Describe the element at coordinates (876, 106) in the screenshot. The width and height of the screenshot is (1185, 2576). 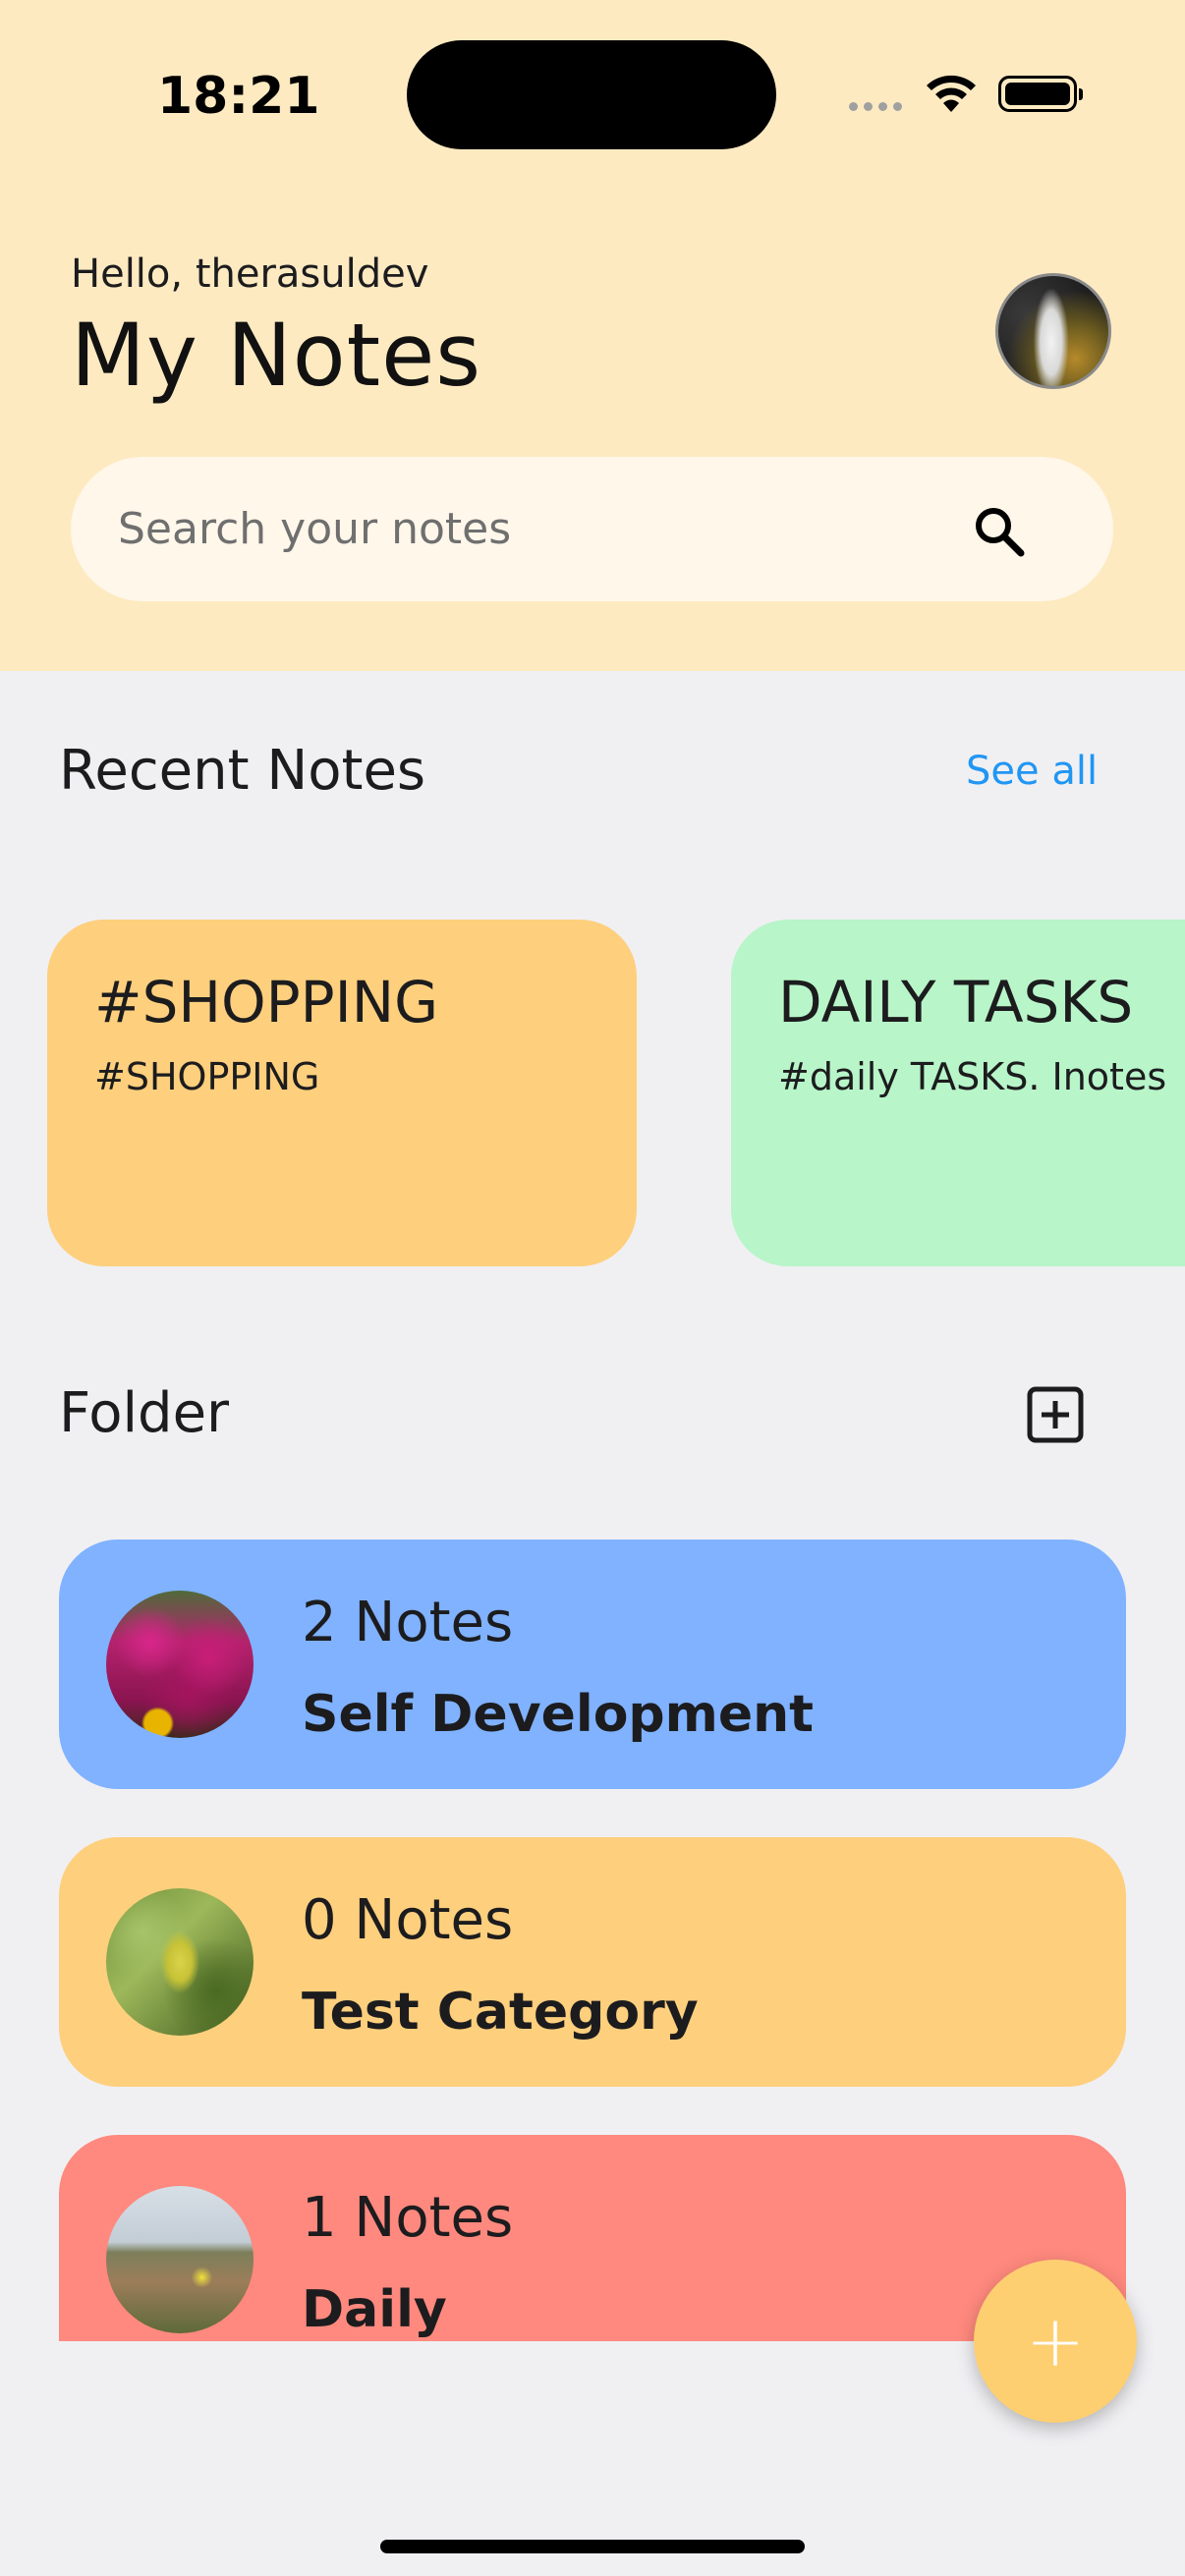
I see `cellular-signal-icon` at that location.